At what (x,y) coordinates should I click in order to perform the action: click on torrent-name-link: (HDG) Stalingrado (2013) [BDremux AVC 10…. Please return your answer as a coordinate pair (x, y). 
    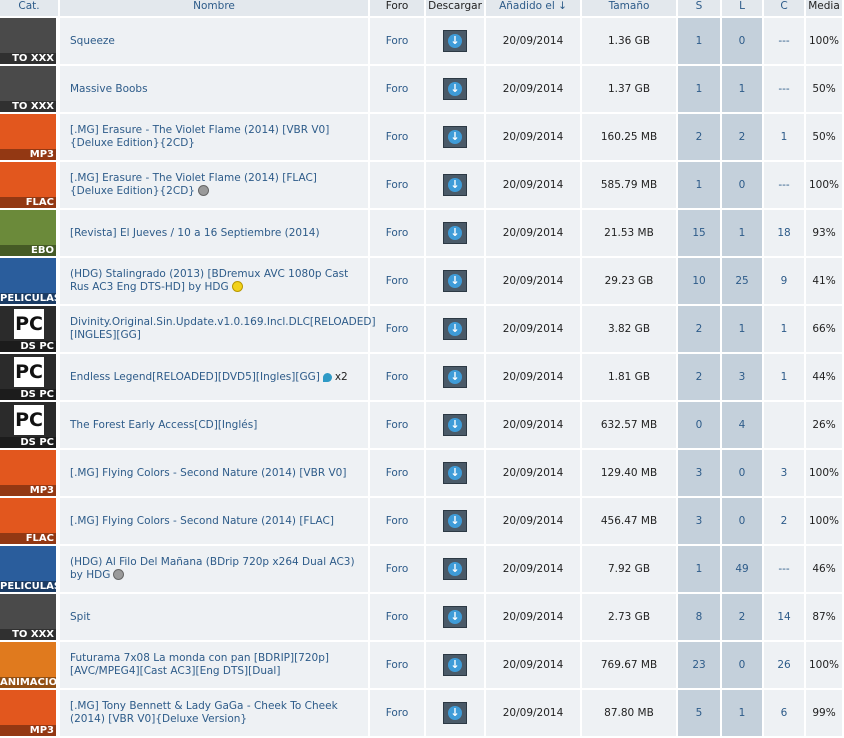
    Looking at the image, I should click on (209, 280).